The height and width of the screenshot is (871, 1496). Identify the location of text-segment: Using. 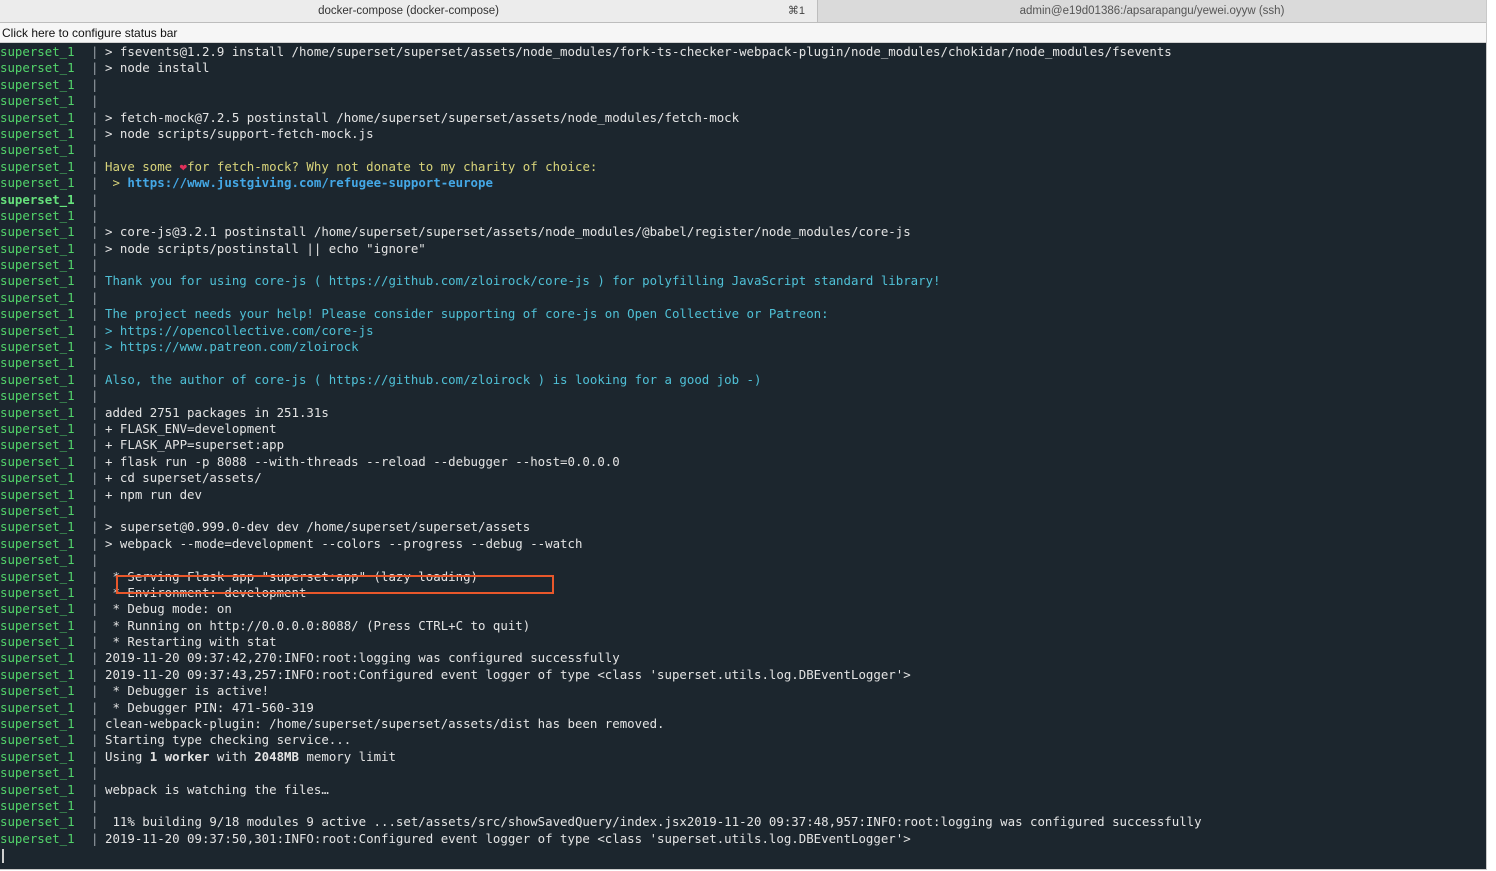
(127, 756).